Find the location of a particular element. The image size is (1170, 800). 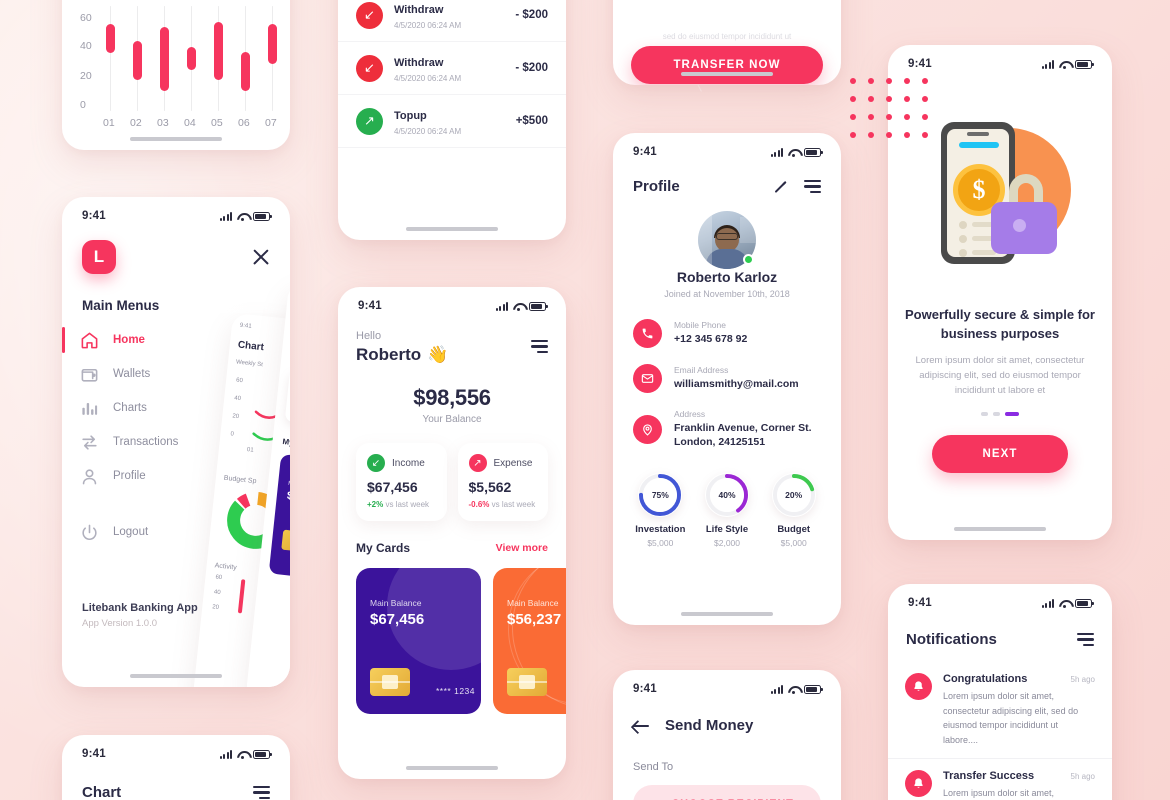

view-more-link: View more is located at coordinates (522, 548).